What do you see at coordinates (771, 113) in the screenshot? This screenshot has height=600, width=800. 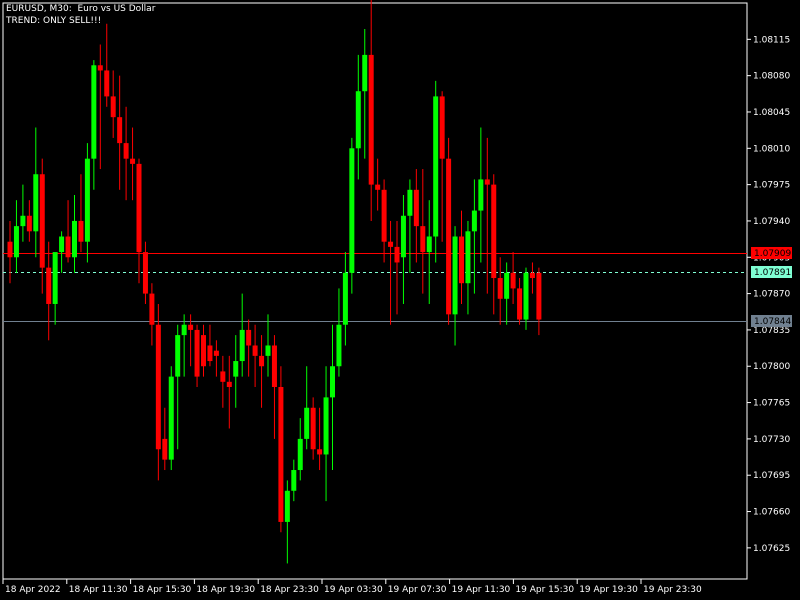 I see `price-tick-label: 1.08045` at bounding box center [771, 113].